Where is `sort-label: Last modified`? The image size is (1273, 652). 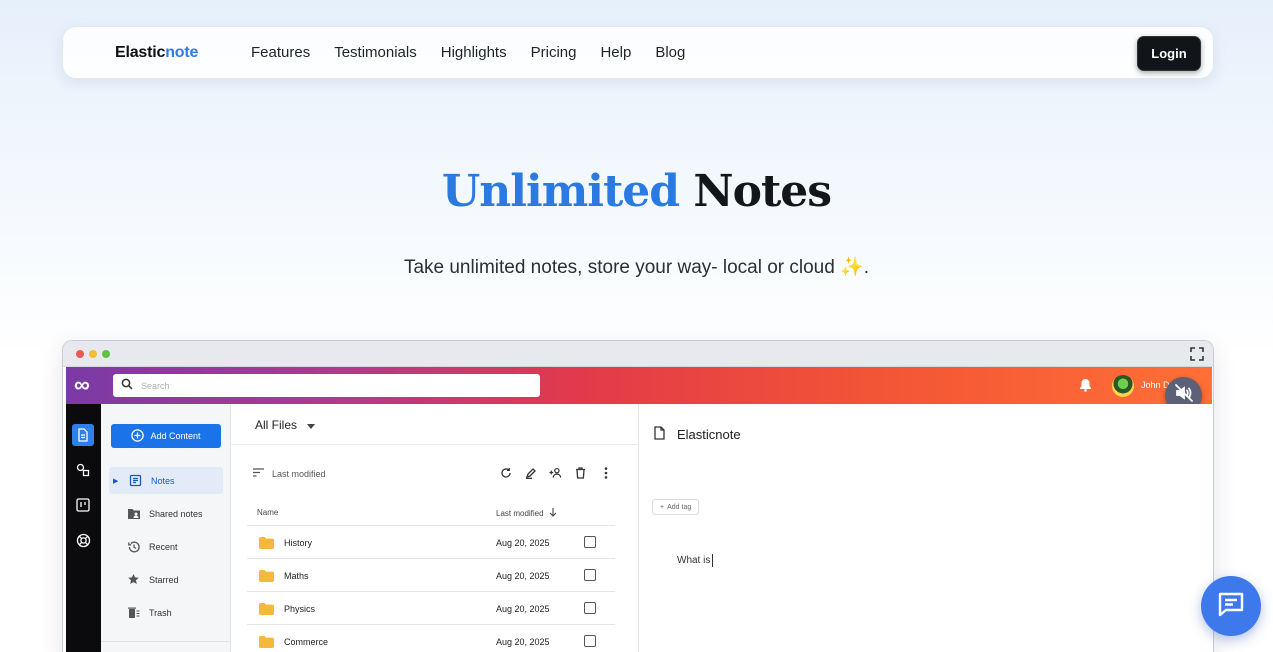
sort-label: Last modified is located at coordinates (299, 473).